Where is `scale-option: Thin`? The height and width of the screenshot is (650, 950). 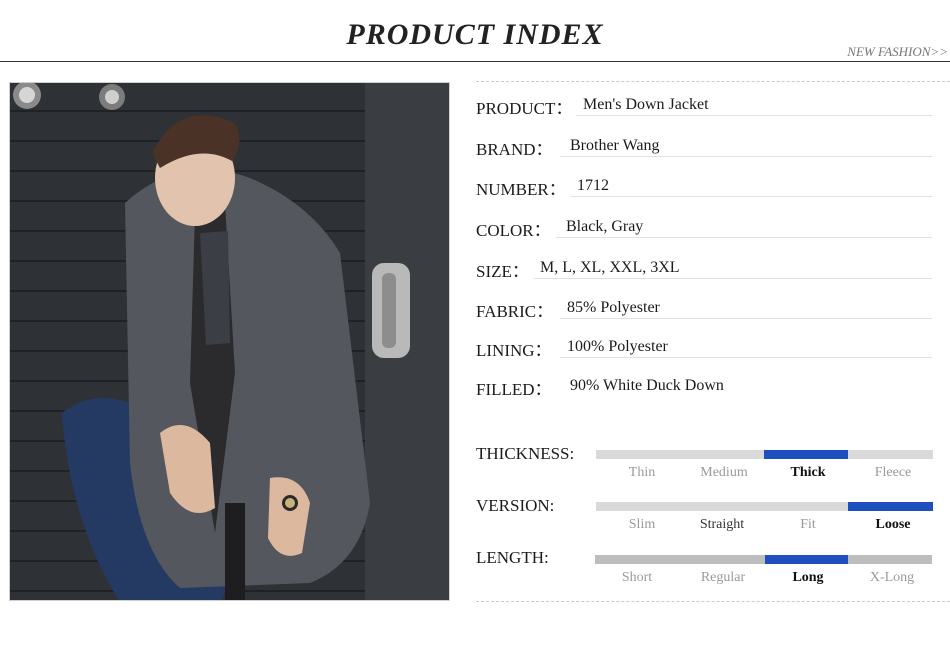
scale-option: Thin is located at coordinates (642, 472).